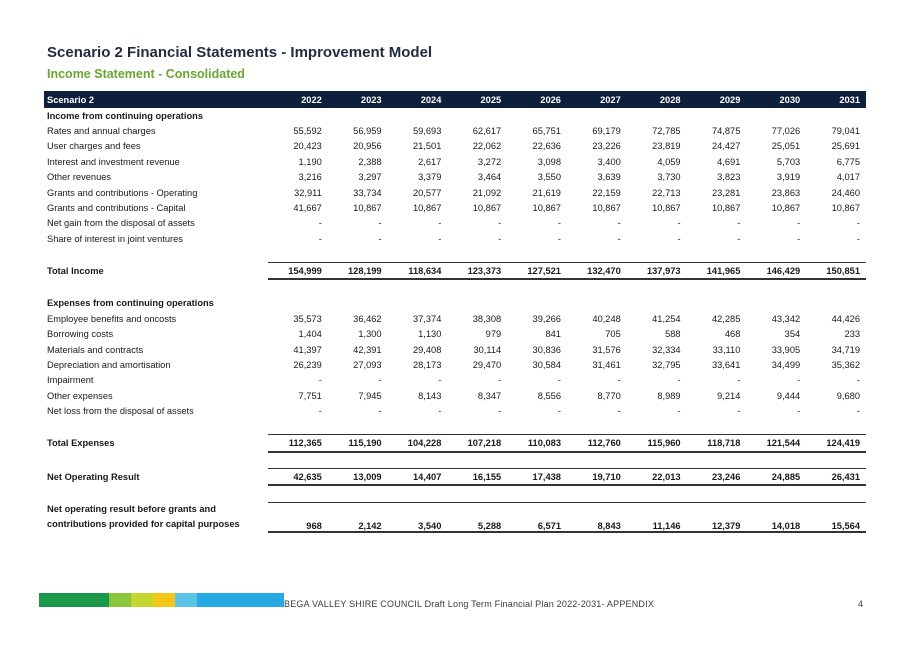 This screenshot has width=917, height=649. Describe the element at coordinates (156, 460) in the screenshot. I see `row-label` at that location.